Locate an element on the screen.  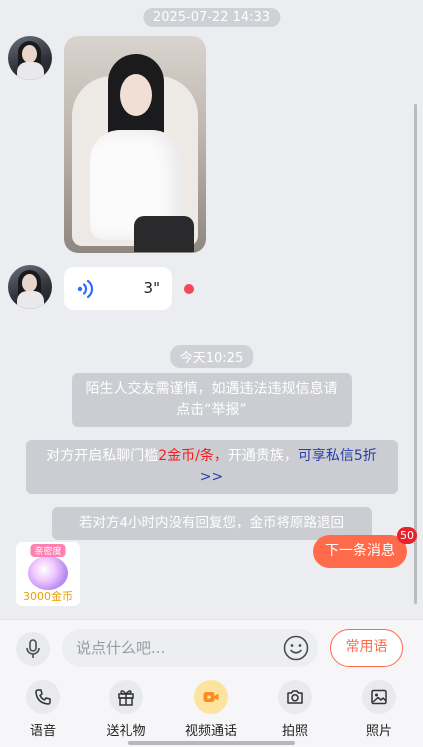
gift-icon is located at coordinates (126, 698).